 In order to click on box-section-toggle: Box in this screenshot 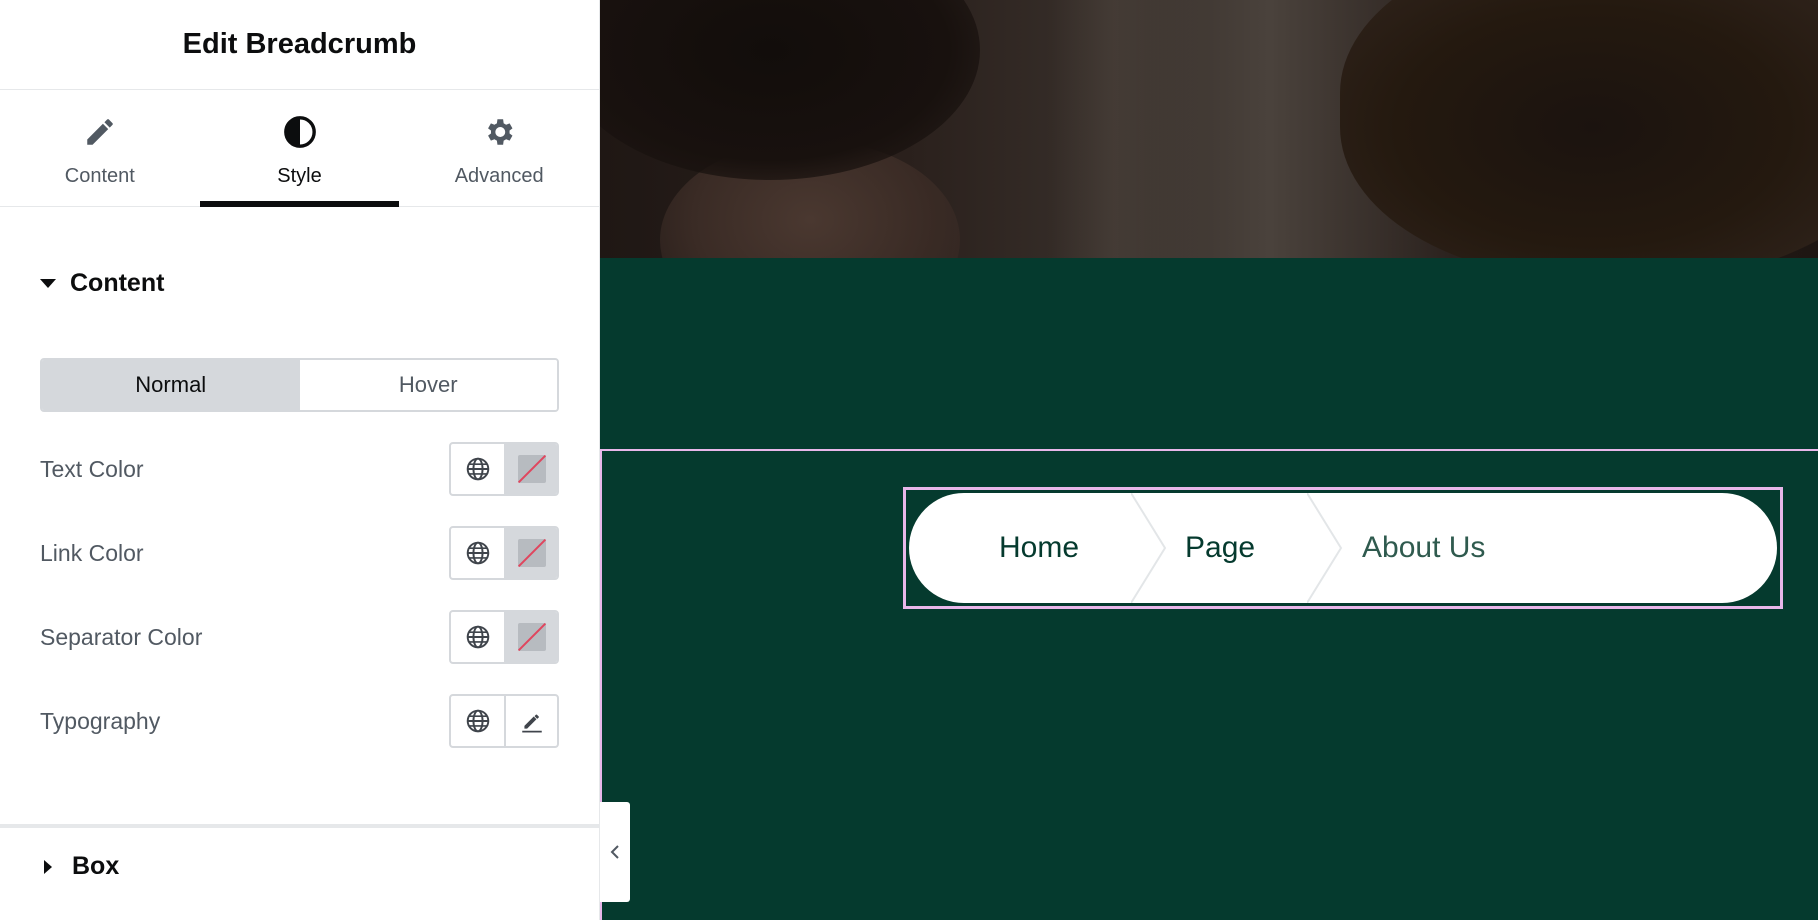, I will do `click(79, 866)`.